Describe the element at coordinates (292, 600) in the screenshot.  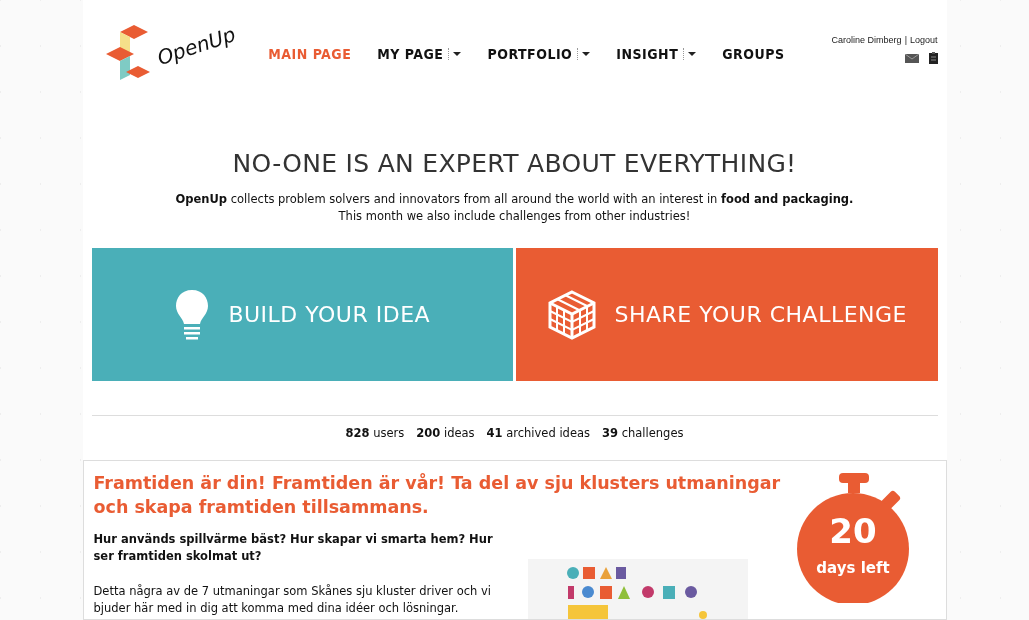
I see `feature-text: Detta några av de 7 utmaningar som Skånes sju kluster driver och vi bjuder här med in dig att komma med dina idéer och lösningar.` at that location.